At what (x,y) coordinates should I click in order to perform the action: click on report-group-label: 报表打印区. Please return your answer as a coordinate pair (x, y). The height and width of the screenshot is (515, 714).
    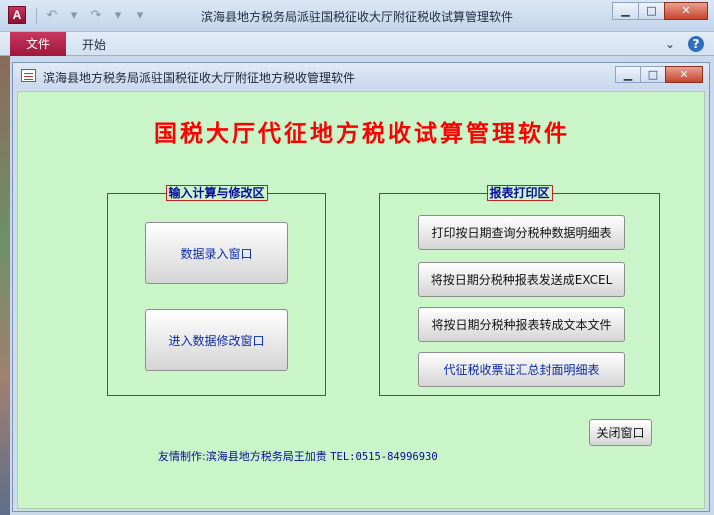
    Looking at the image, I should click on (519, 193).